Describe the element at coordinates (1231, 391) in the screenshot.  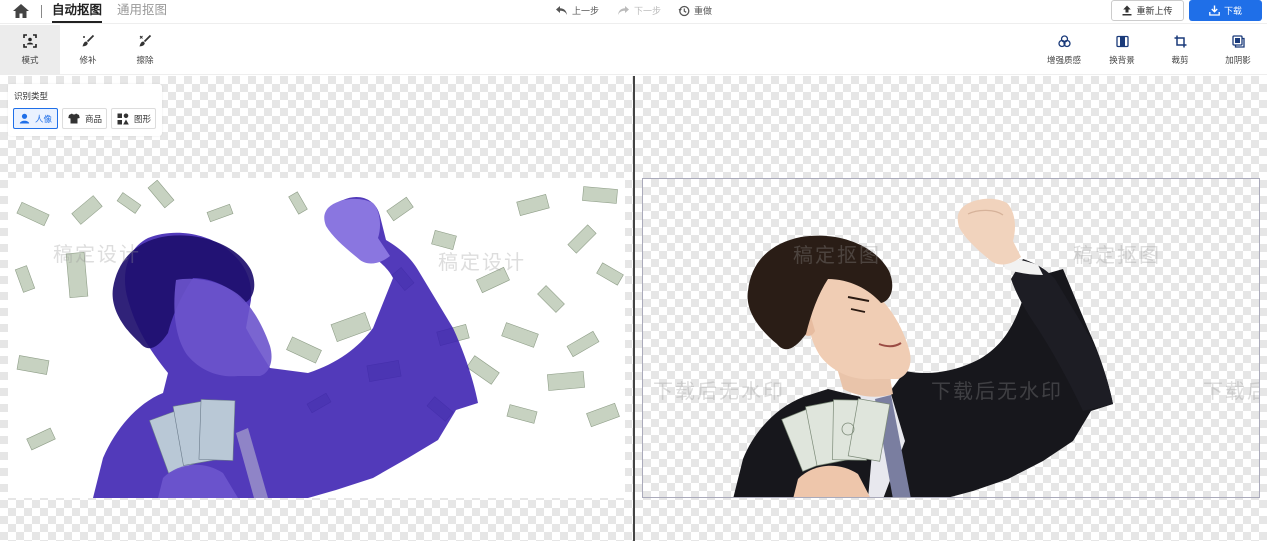
I see `watermark: 下载后` at that location.